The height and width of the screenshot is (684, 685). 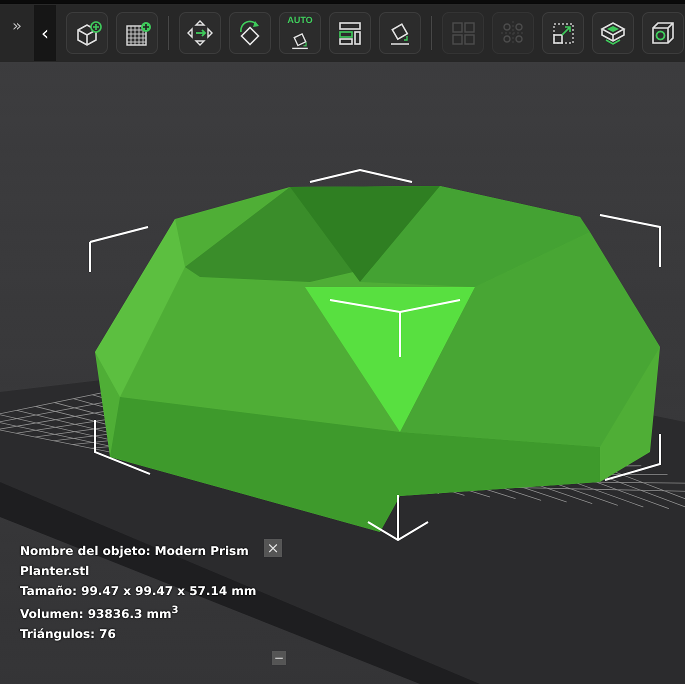 I want to click on move-arrows-icon, so click(x=200, y=33).